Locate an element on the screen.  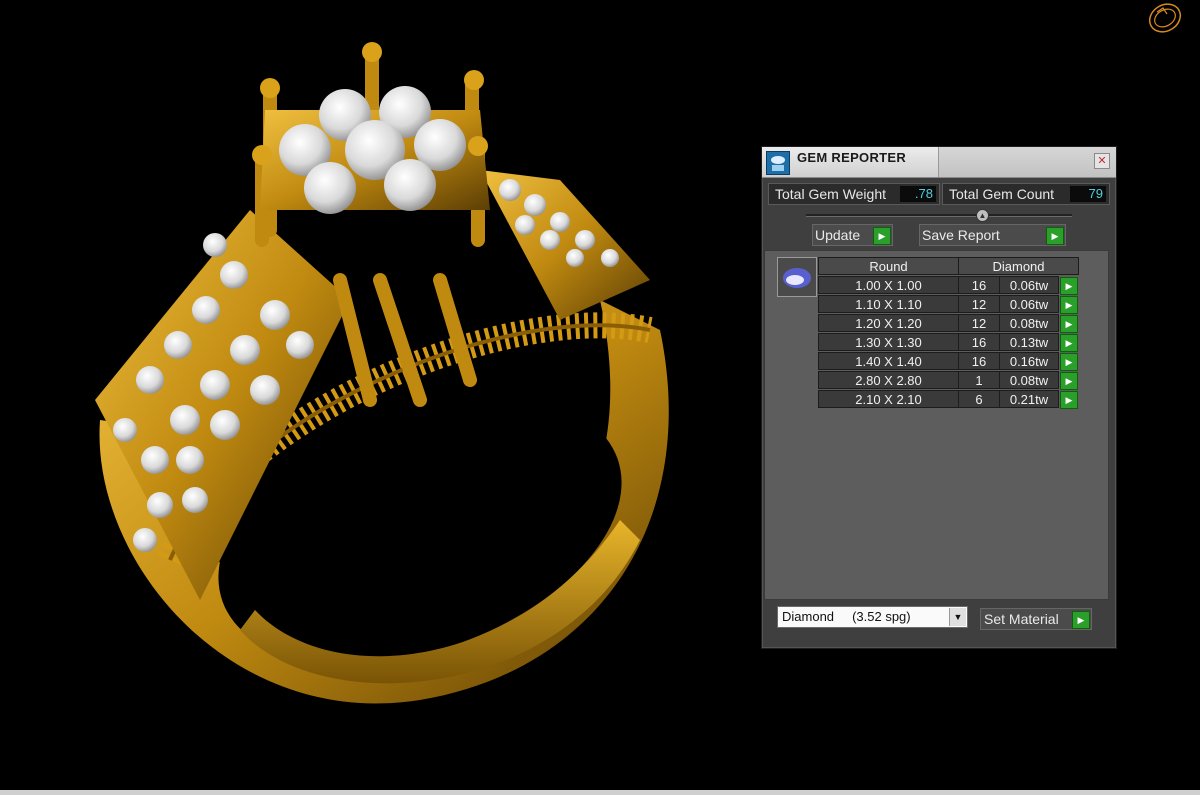
gem-size-cell: 1.00 X 1.00 is located at coordinates (888, 285).